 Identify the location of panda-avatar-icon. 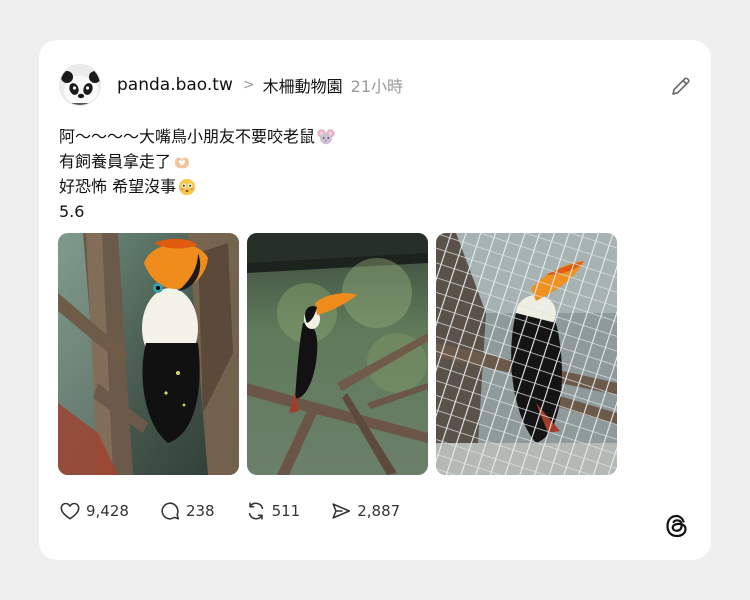
(80, 85).